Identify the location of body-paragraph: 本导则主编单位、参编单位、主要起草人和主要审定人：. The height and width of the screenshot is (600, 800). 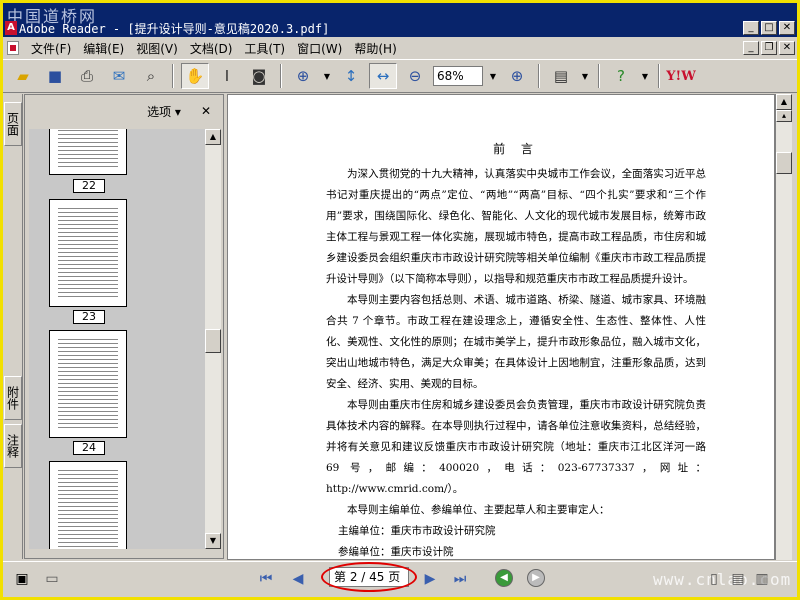
(478, 510).